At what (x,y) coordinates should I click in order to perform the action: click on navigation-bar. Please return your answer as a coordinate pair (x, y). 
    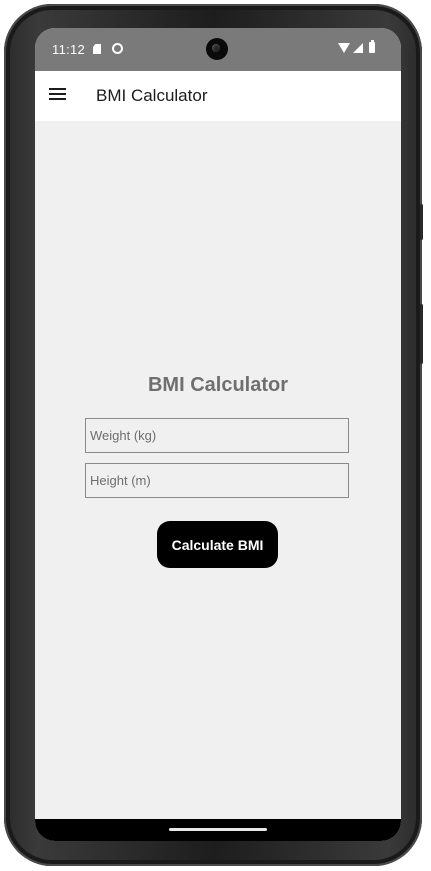
    Looking at the image, I should click on (218, 830).